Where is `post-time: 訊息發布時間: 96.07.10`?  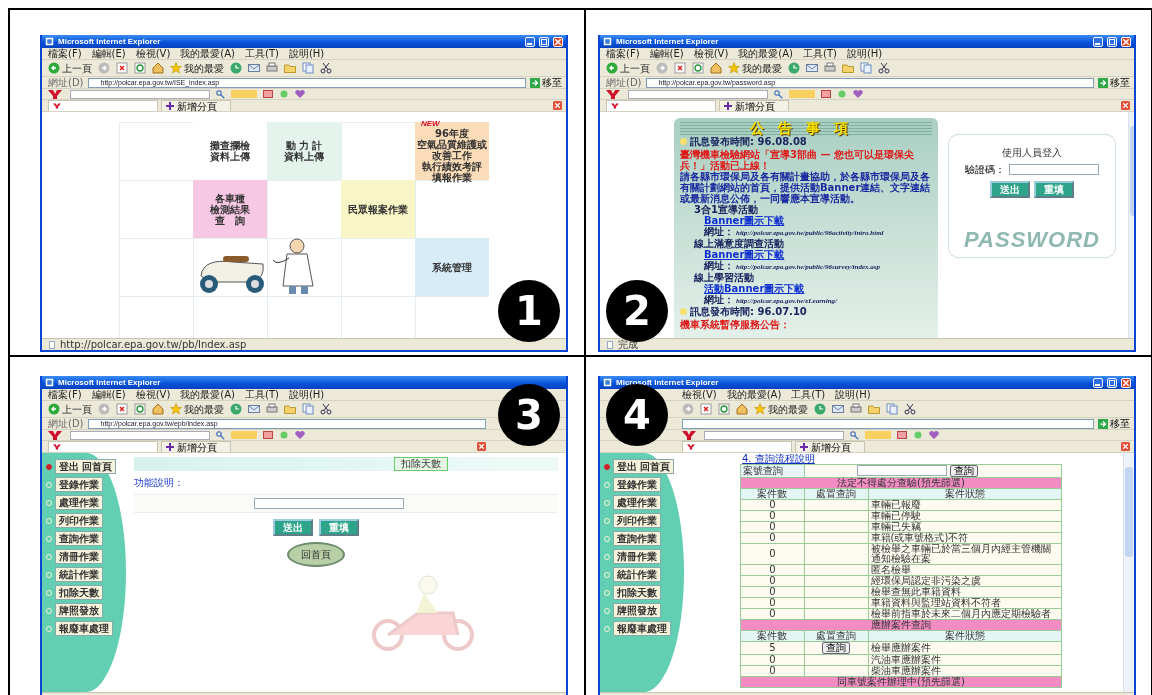
post-time: 訊息發布時間: 96.07.10 is located at coordinates (806, 311).